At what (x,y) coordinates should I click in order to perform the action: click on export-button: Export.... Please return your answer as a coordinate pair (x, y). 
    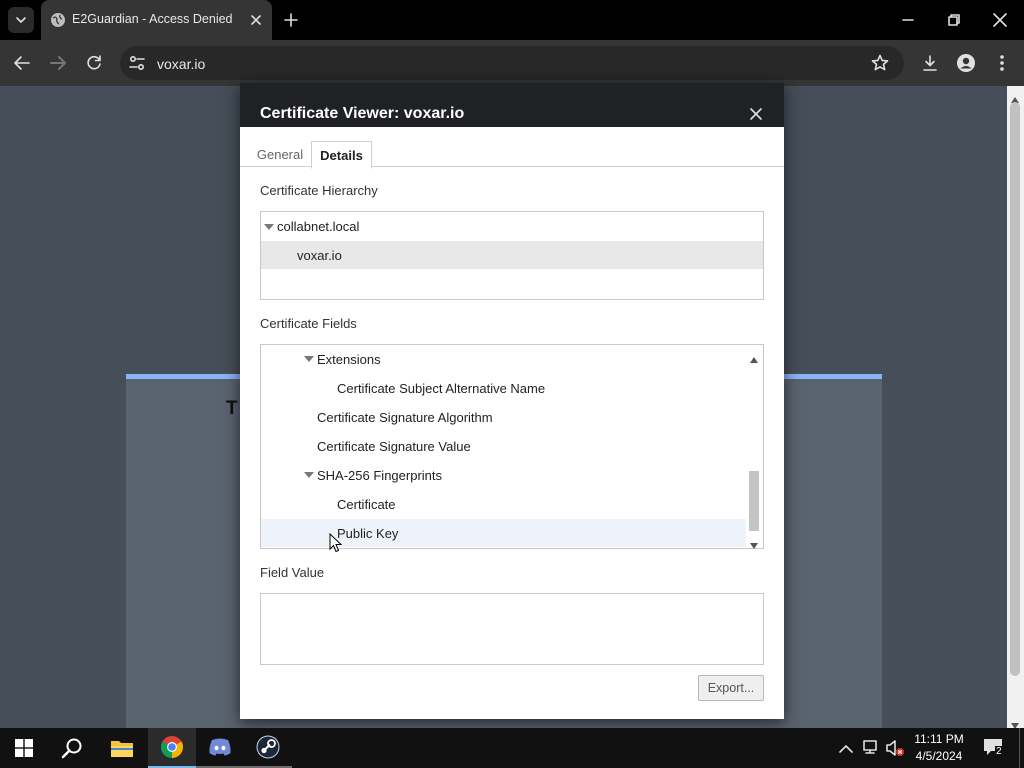
    Looking at the image, I should click on (731, 688).